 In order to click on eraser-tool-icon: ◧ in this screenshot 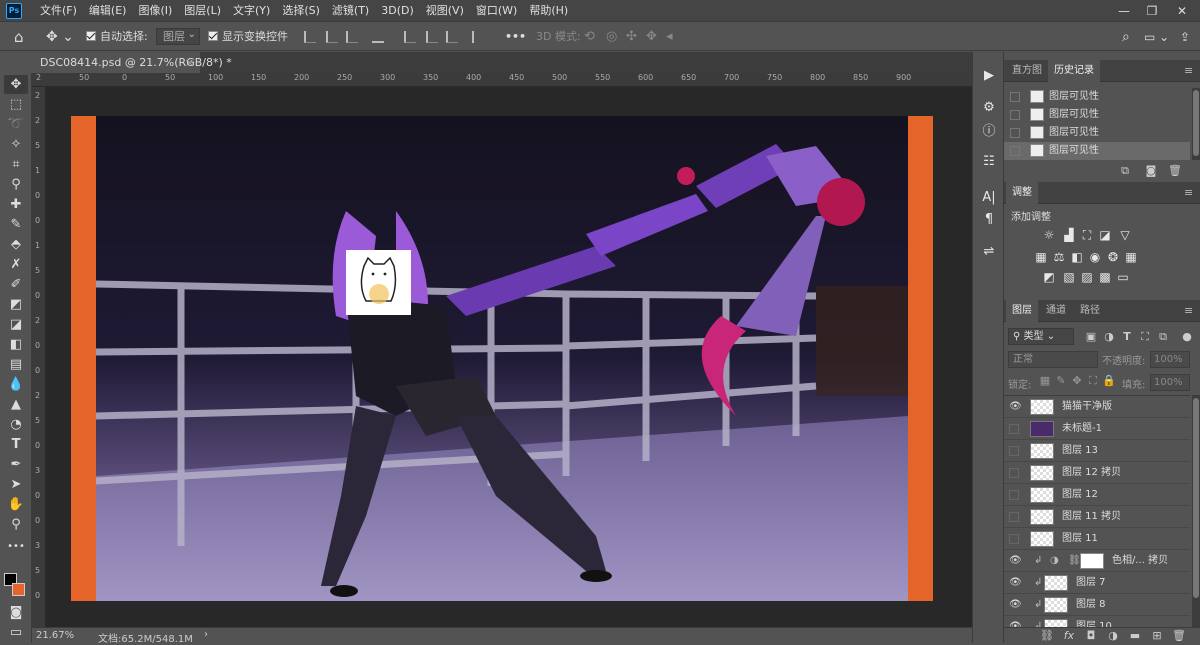, I will do `click(16, 344)`.